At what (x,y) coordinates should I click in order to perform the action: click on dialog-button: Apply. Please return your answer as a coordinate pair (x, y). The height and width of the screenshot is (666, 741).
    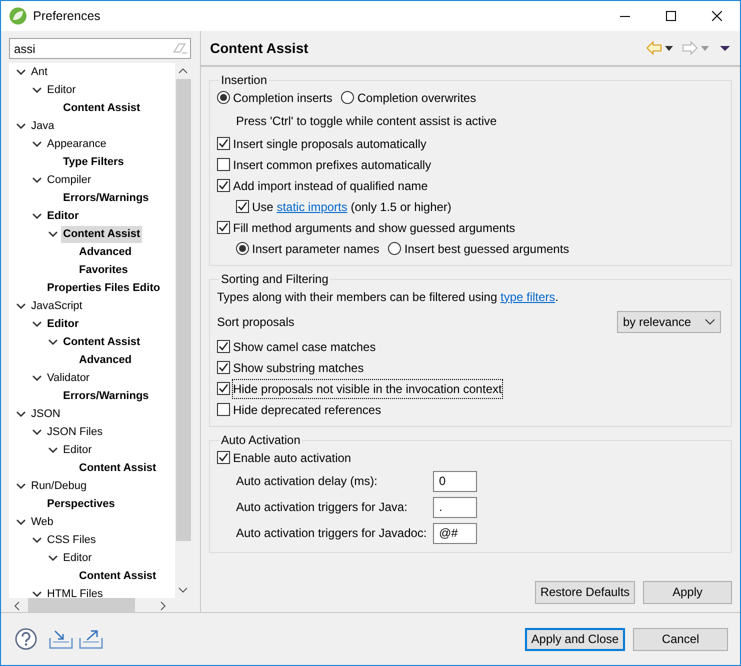
    Looking at the image, I should click on (687, 592).